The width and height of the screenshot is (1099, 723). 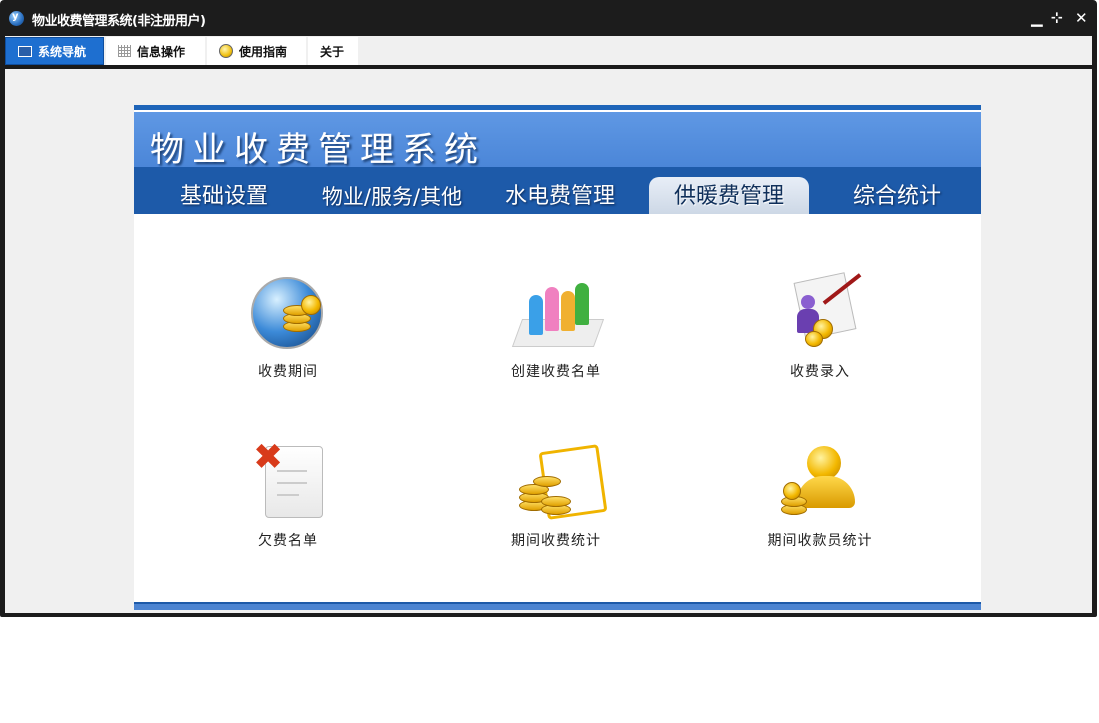 I want to click on menu-item-info-ops: 信息操作, so click(x=155, y=51).